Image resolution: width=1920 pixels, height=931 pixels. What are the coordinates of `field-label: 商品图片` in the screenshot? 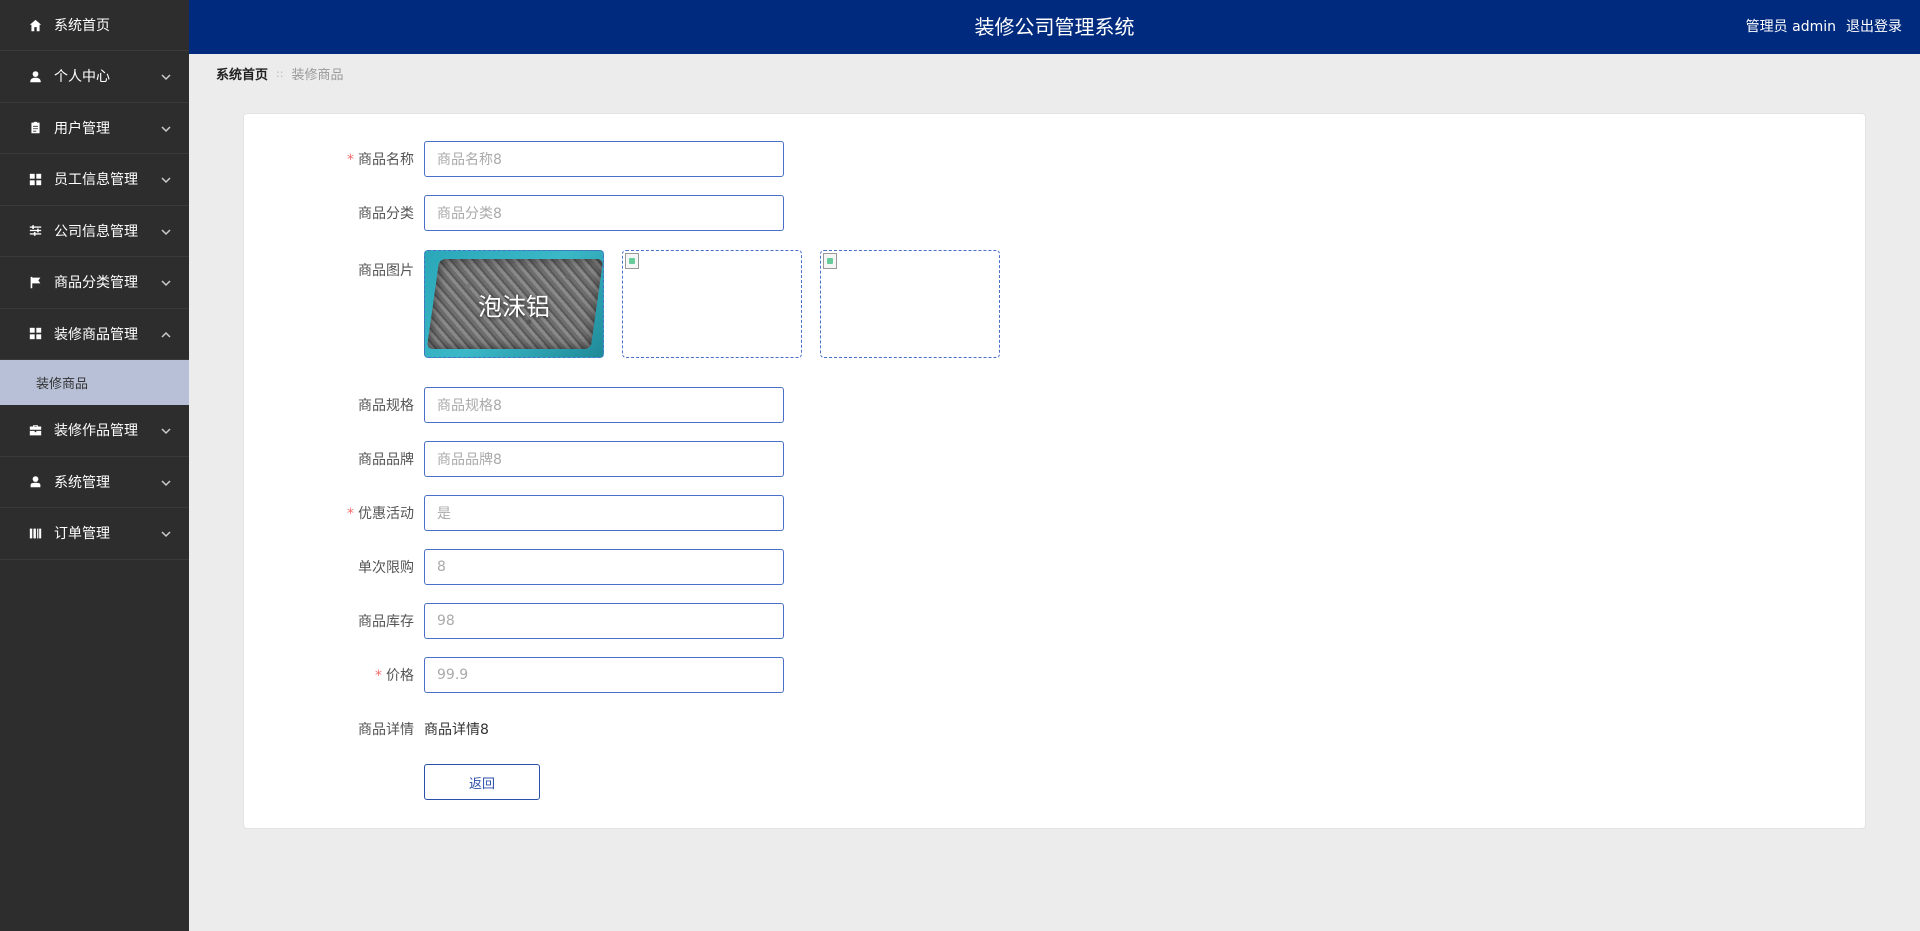 It's located at (386, 271).